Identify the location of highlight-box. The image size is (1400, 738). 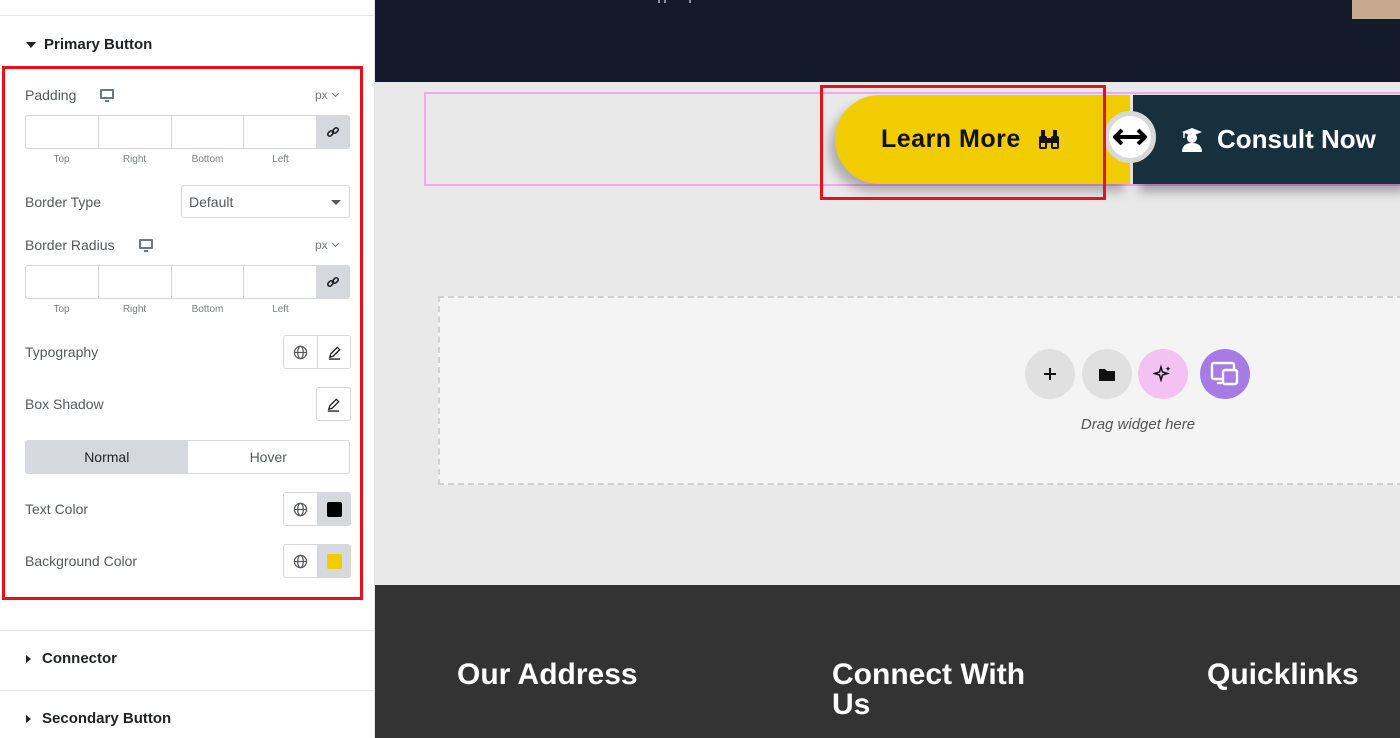
(963, 142).